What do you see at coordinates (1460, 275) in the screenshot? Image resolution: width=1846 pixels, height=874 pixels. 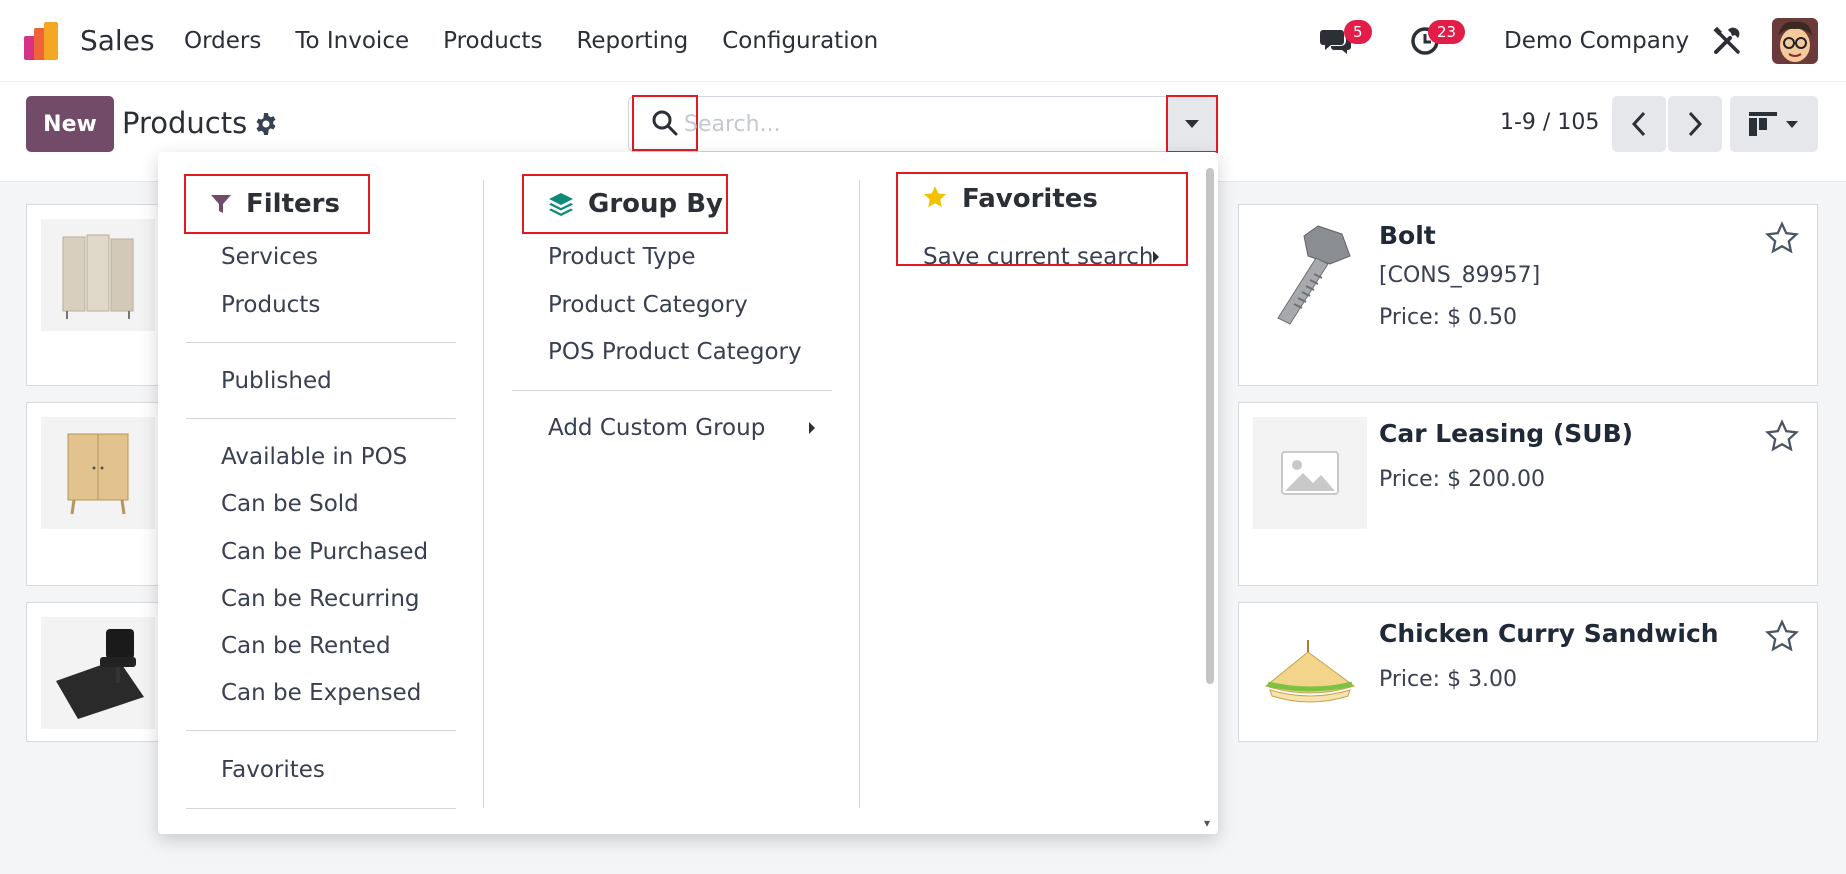 I see `product-code: [CONS_89957]` at bounding box center [1460, 275].